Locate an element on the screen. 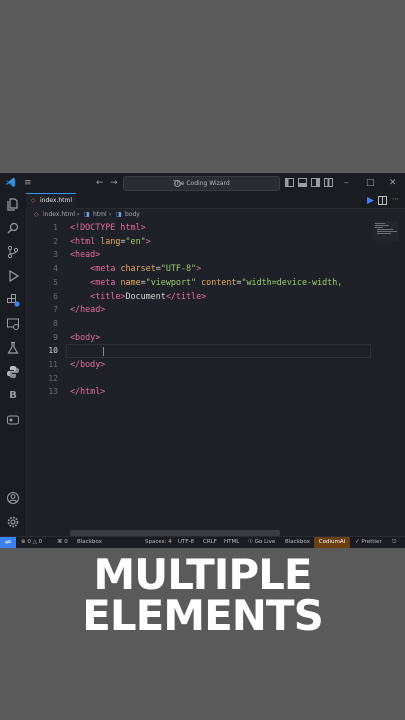 This screenshot has width=405, height=720. tab-index-html: ◇ index.html is located at coordinates (51, 201).